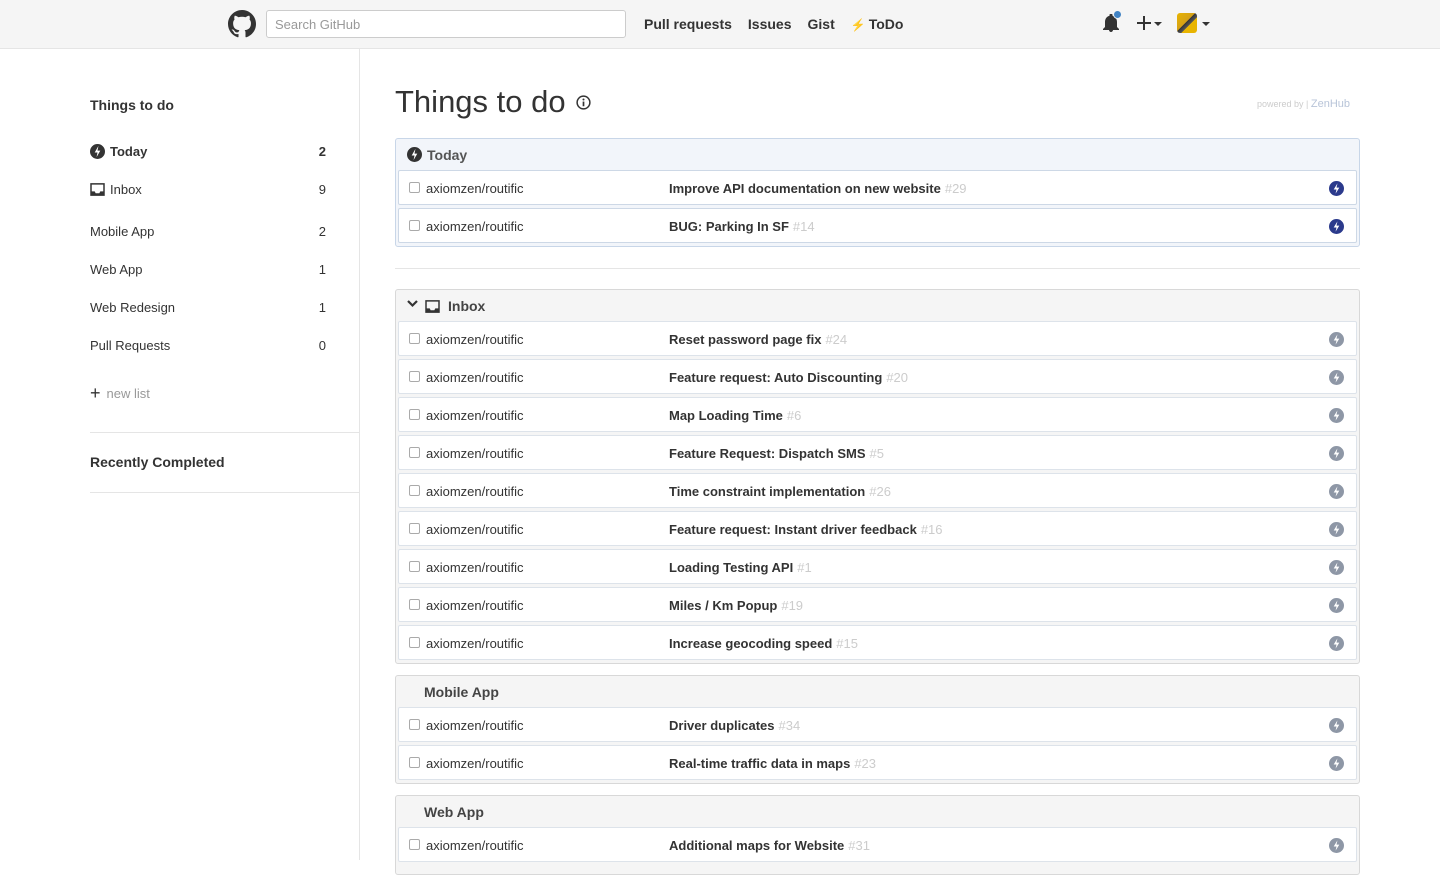 Image resolution: width=1440 pixels, height=875 pixels. What do you see at coordinates (208, 189) in the screenshot?
I see `sidebar-item-inbox: Inbox 9` at bounding box center [208, 189].